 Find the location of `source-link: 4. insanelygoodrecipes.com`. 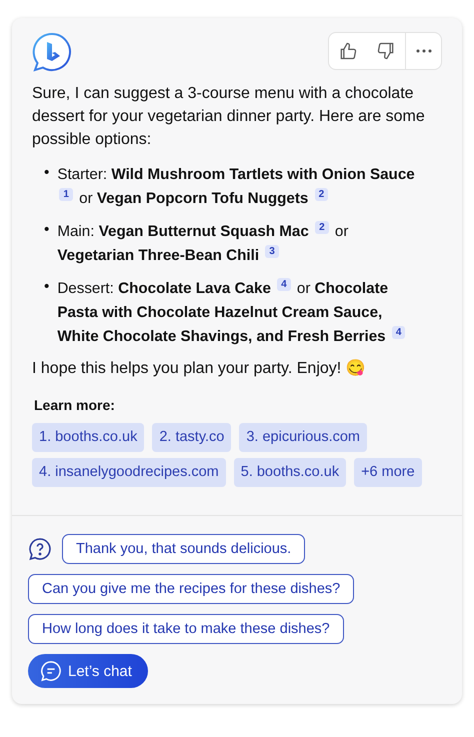

source-link: 4. insanelygoodrecipes.com is located at coordinates (129, 472).